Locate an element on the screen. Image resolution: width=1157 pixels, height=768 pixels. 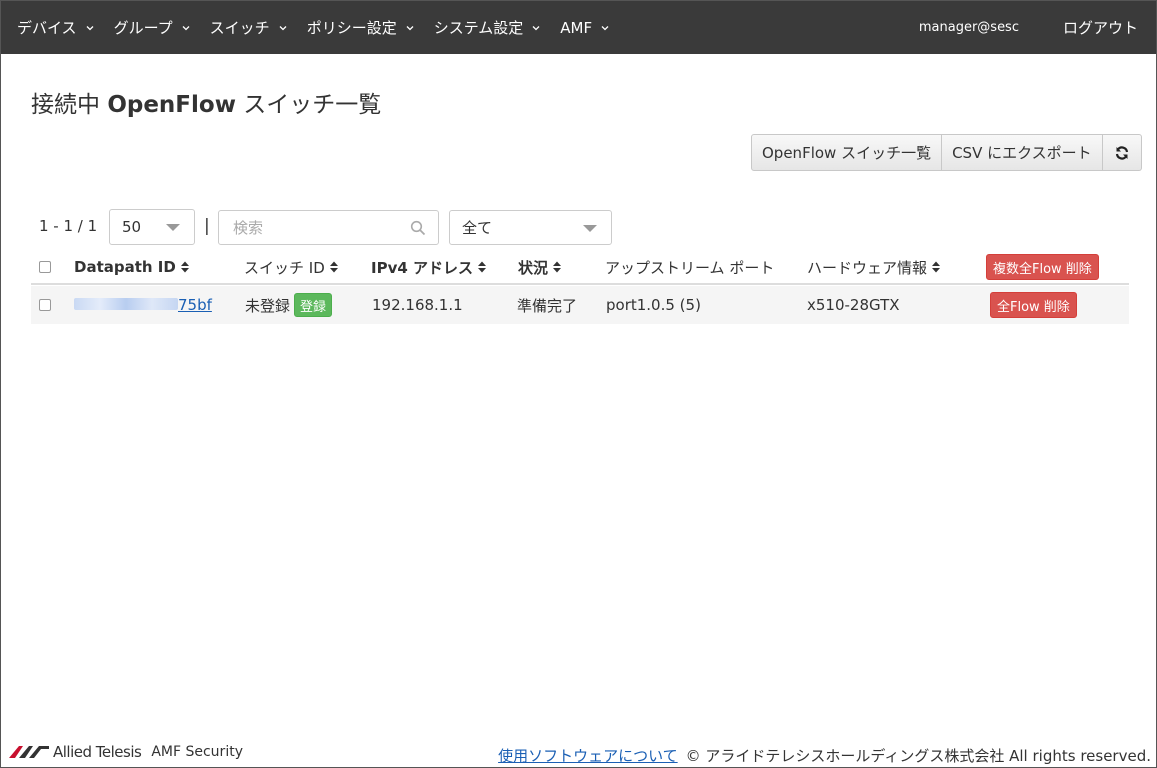
row-select-cell is located at coordinates (45, 305).